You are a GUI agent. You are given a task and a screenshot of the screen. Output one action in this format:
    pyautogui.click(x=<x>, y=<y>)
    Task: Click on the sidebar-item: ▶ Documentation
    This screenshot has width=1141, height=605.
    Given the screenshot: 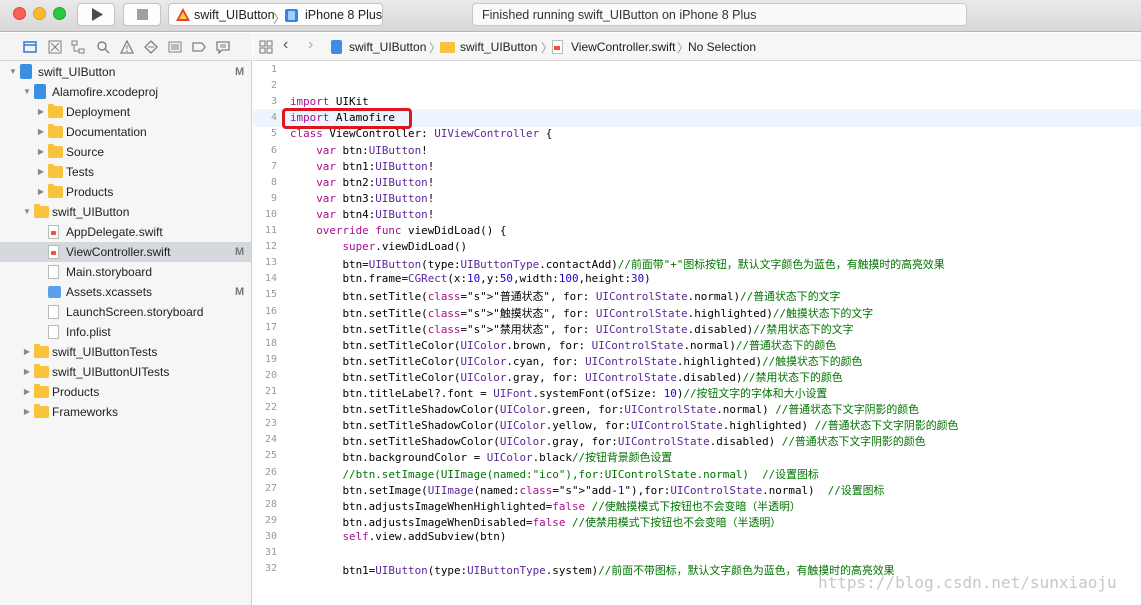 What is the action you would take?
    pyautogui.click(x=125, y=132)
    